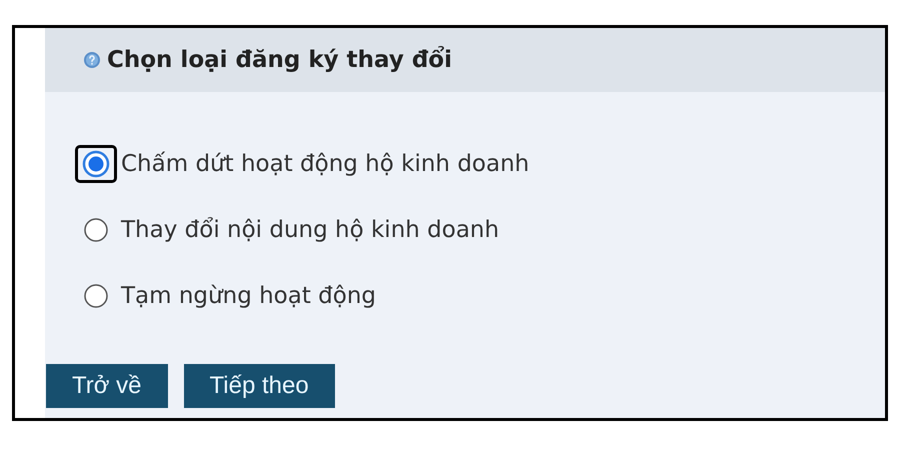 Image resolution: width=900 pixels, height=450 pixels. Describe the element at coordinates (279, 60) in the screenshot. I see `panel-title: Chọn loại đăng ký thay đổi` at that location.